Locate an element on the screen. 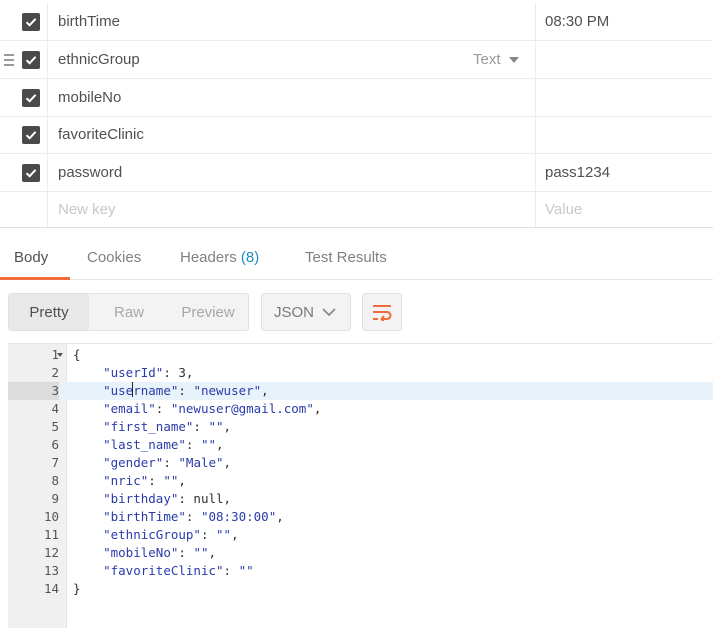  tab-test-results-label: Test Results is located at coordinates (346, 257).